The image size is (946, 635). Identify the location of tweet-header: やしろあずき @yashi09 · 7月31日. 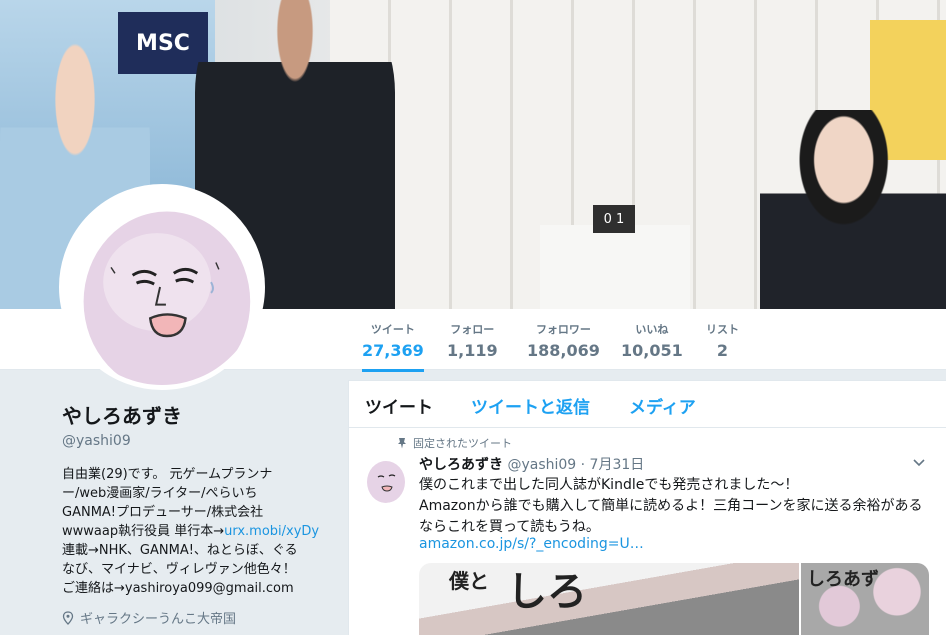
(531, 464).